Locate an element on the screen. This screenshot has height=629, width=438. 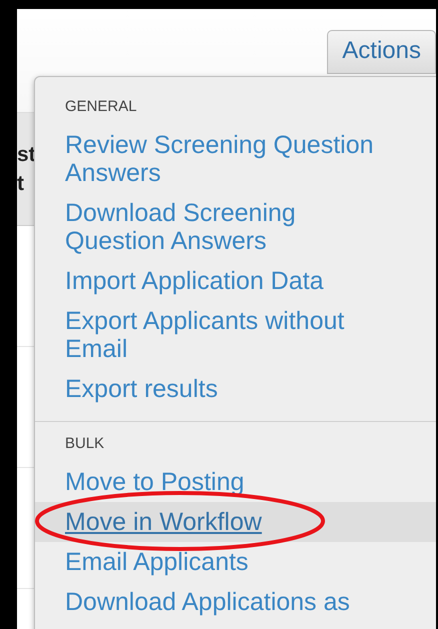
menu-item: Email Applicants is located at coordinates (235, 562).